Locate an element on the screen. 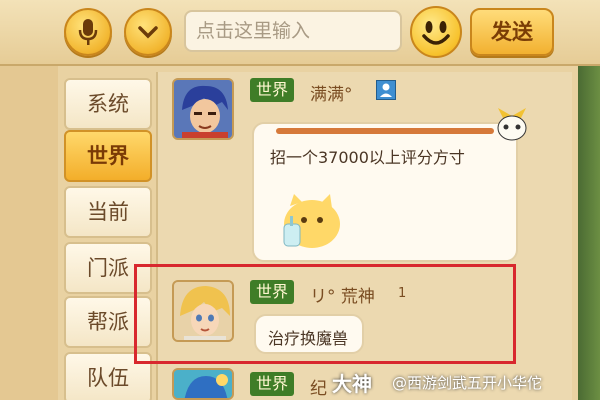 This screenshot has width=600, height=400. message-text: 招一个37000以上评分方寸 is located at coordinates (367, 157).